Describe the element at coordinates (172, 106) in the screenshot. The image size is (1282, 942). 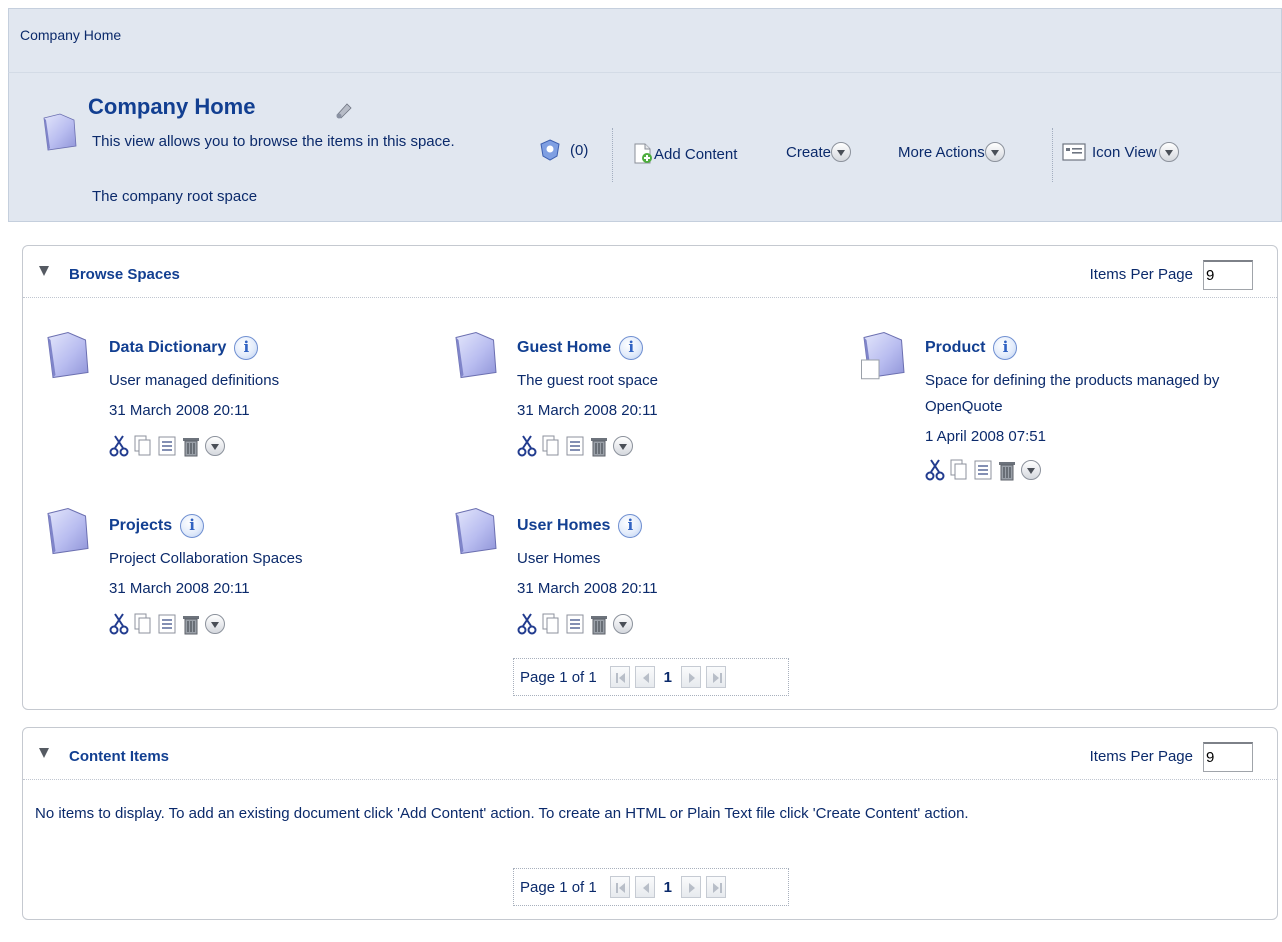
I see `page-title: Company Home` at that location.